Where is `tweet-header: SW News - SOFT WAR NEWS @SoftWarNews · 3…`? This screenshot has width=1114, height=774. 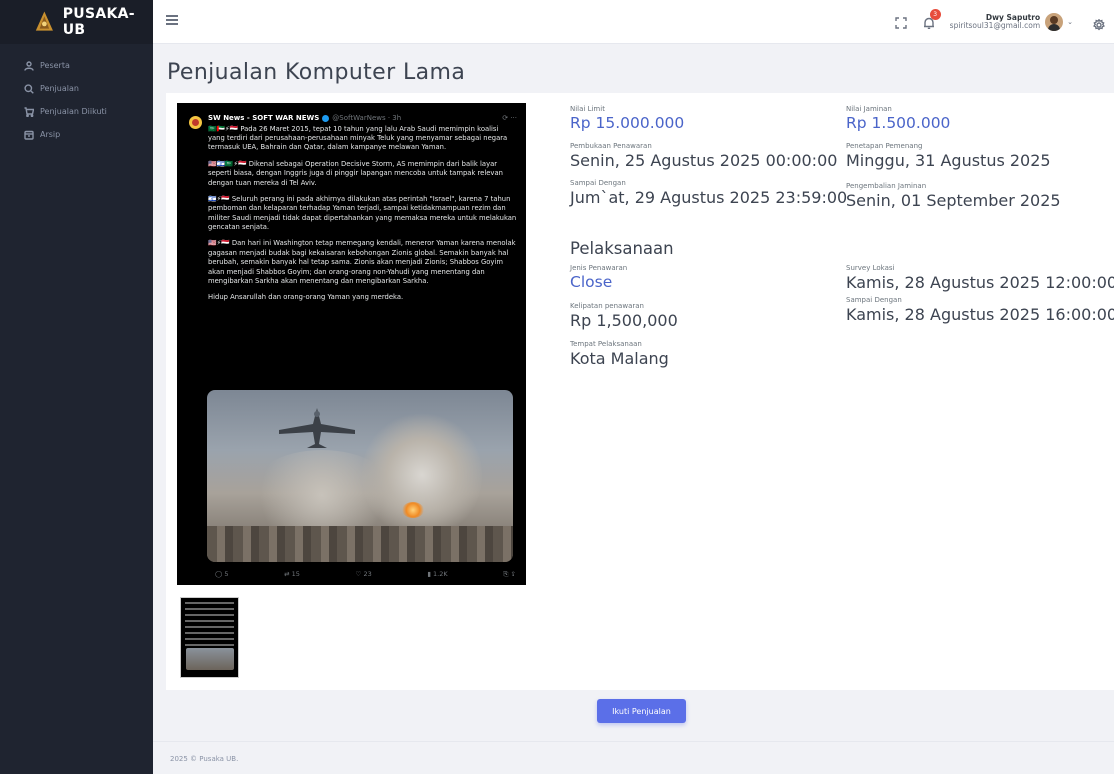 tweet-header: SW News - SOFT WAR NEWS @SoftWarNews · 3… is located at coordinates (351, 212).